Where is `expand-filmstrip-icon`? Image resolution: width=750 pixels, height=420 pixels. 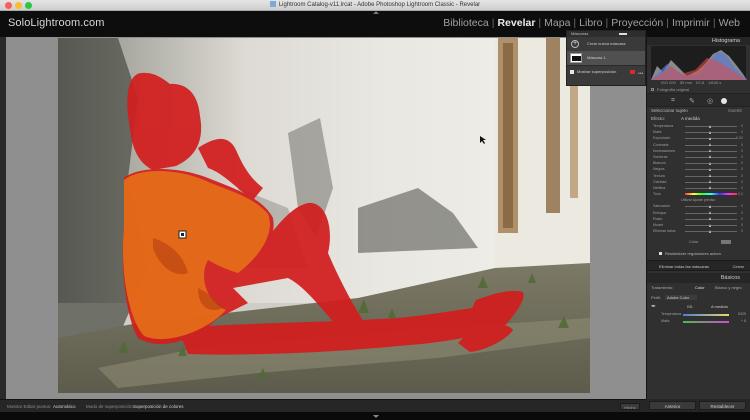 expand-filmstrip-icon is located at coordinates (376, 416).